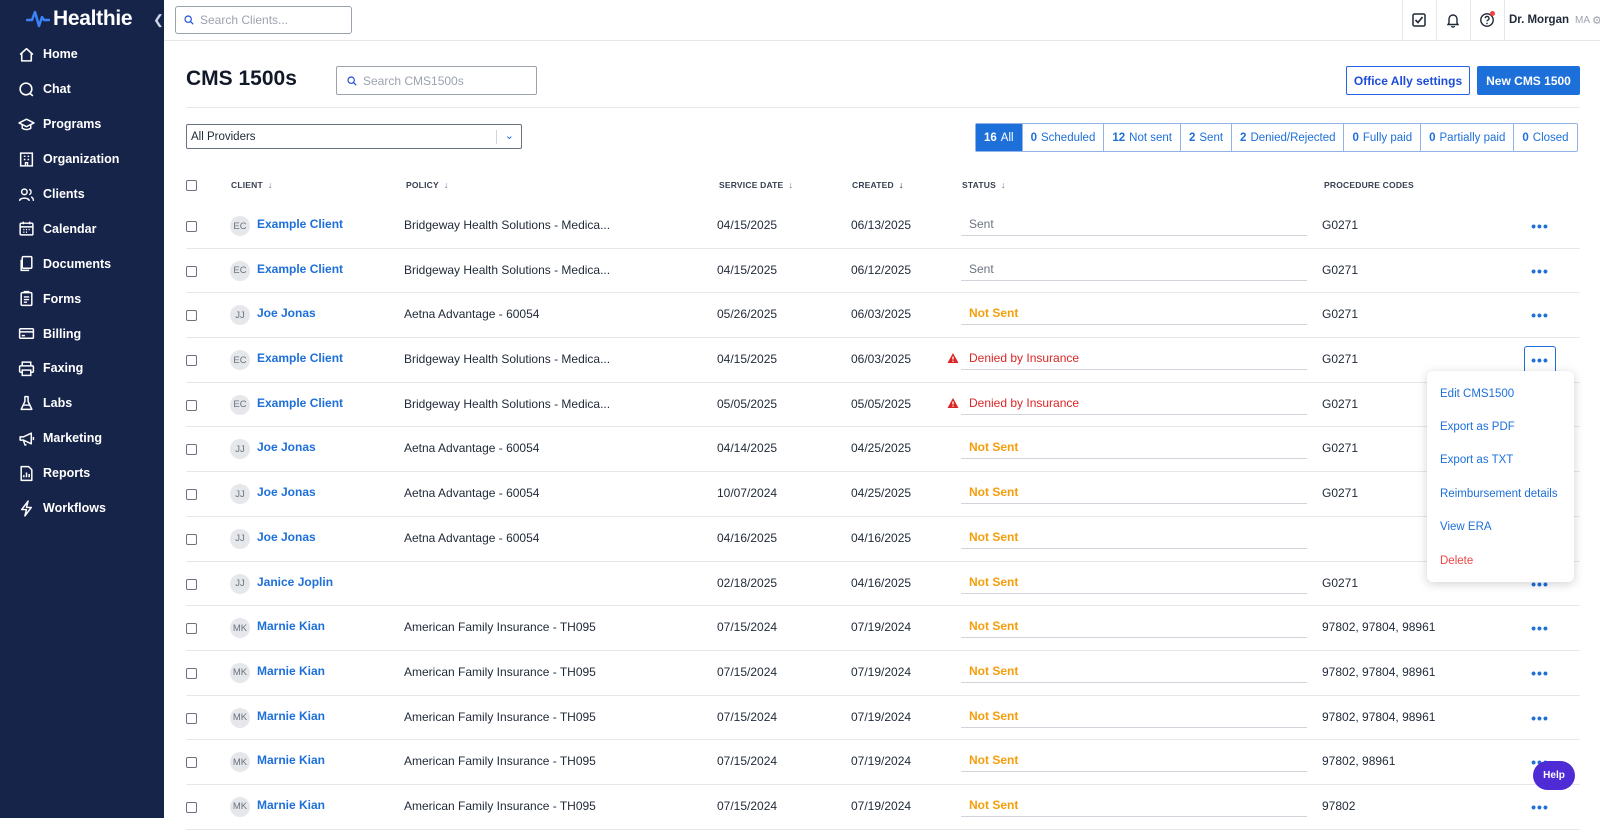  I want to click on header-status: STATUS ↓, so click(984, 185).